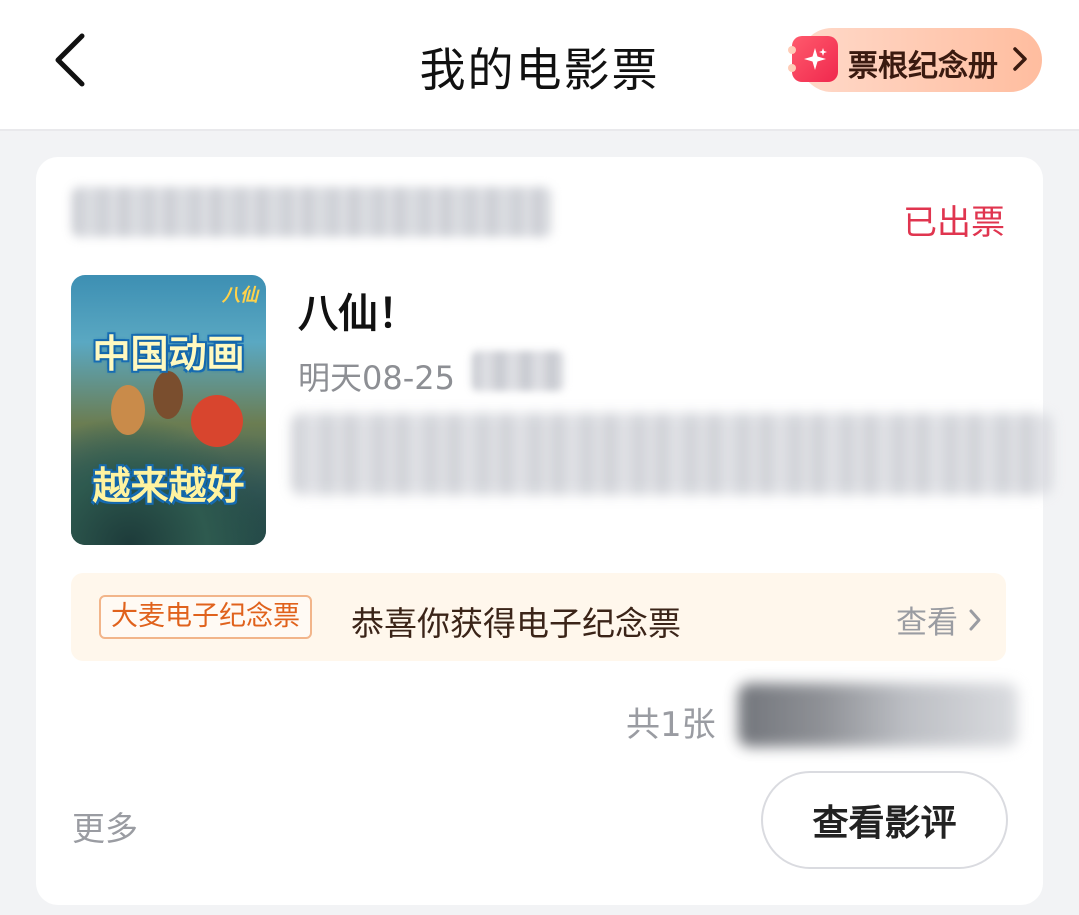 This screenshot has width=1079, height=915. I want to click on souvenir-ticket-banner: 大麦电子纪念票 恭喜你获得电子纪念票 查看, so click(538, 617).